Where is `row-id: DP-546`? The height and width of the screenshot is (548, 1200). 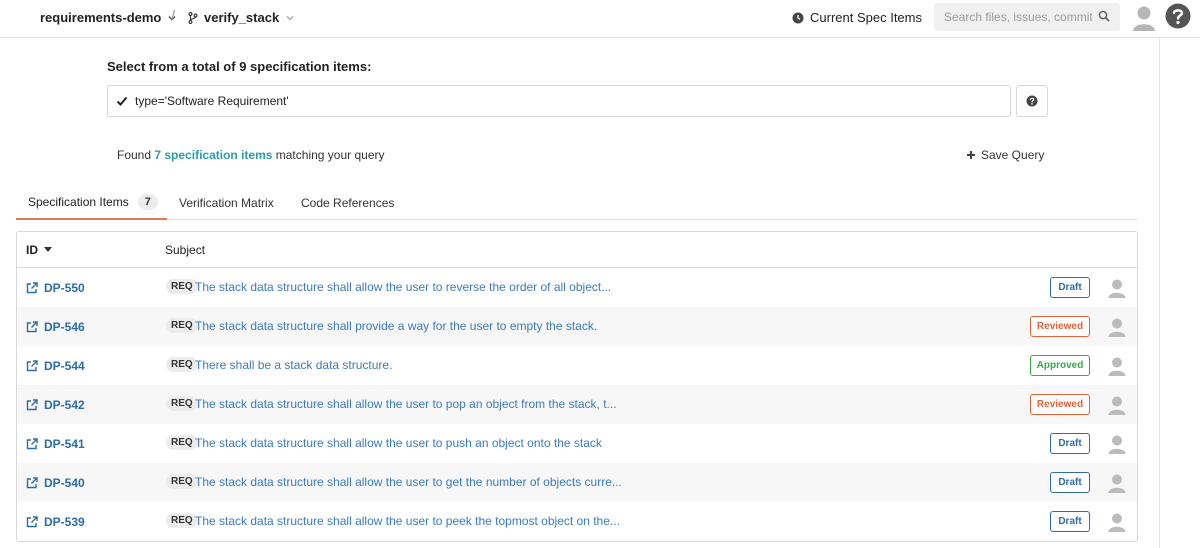
row-id: DP-546 is located at coordinates (64, 327).